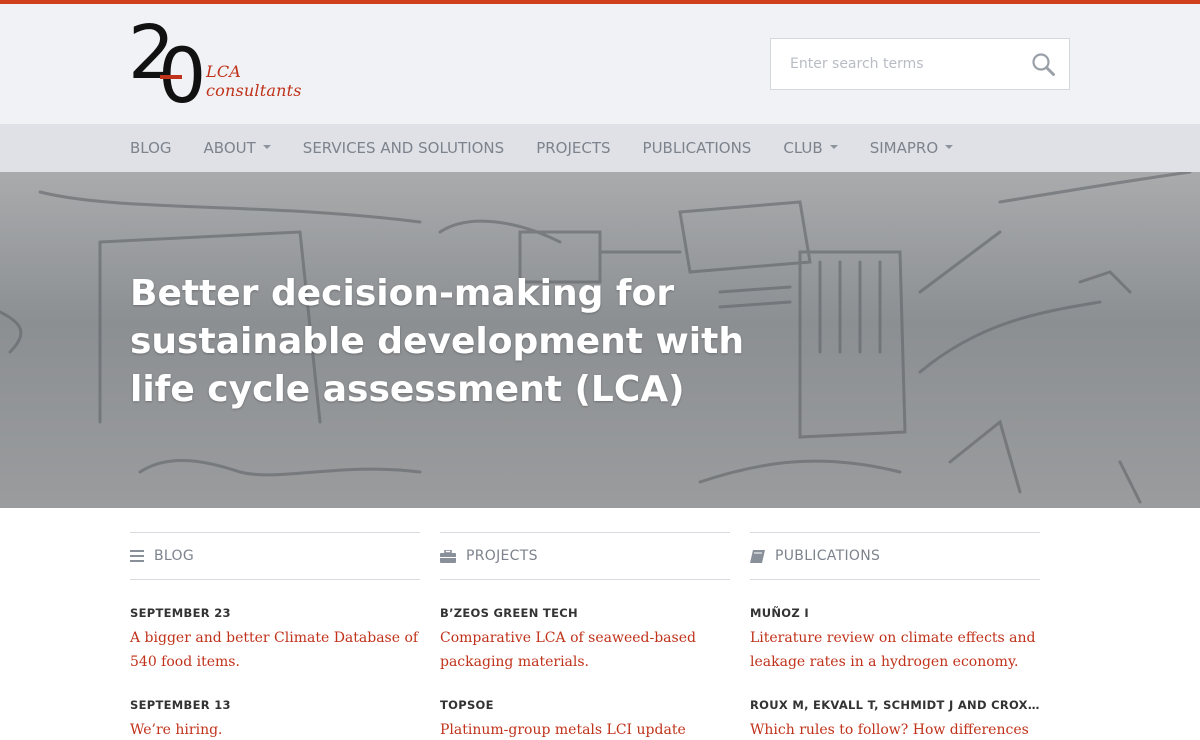 This screenshot has width=1200, height=740. I want to click on entry-client: TOPSOE, so click(467, 705).